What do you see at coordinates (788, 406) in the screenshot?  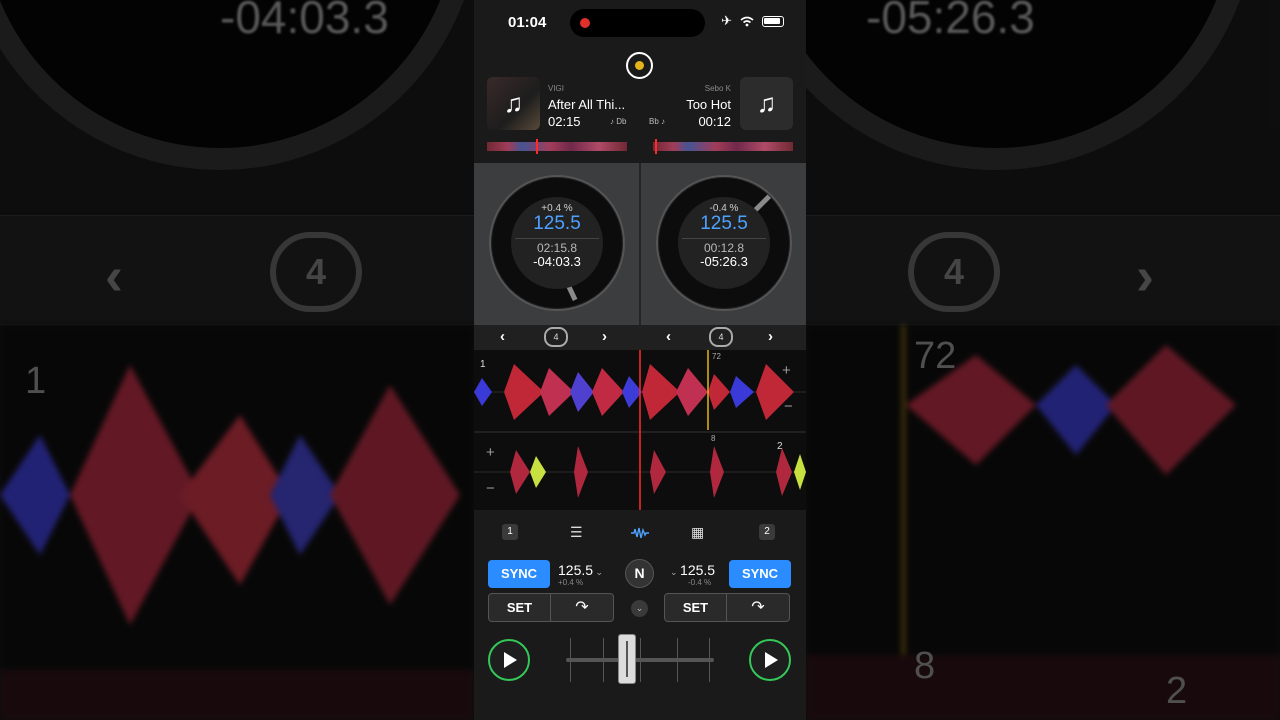 I see `zoom-out-right-button: −` at bounding box center [788, 406].